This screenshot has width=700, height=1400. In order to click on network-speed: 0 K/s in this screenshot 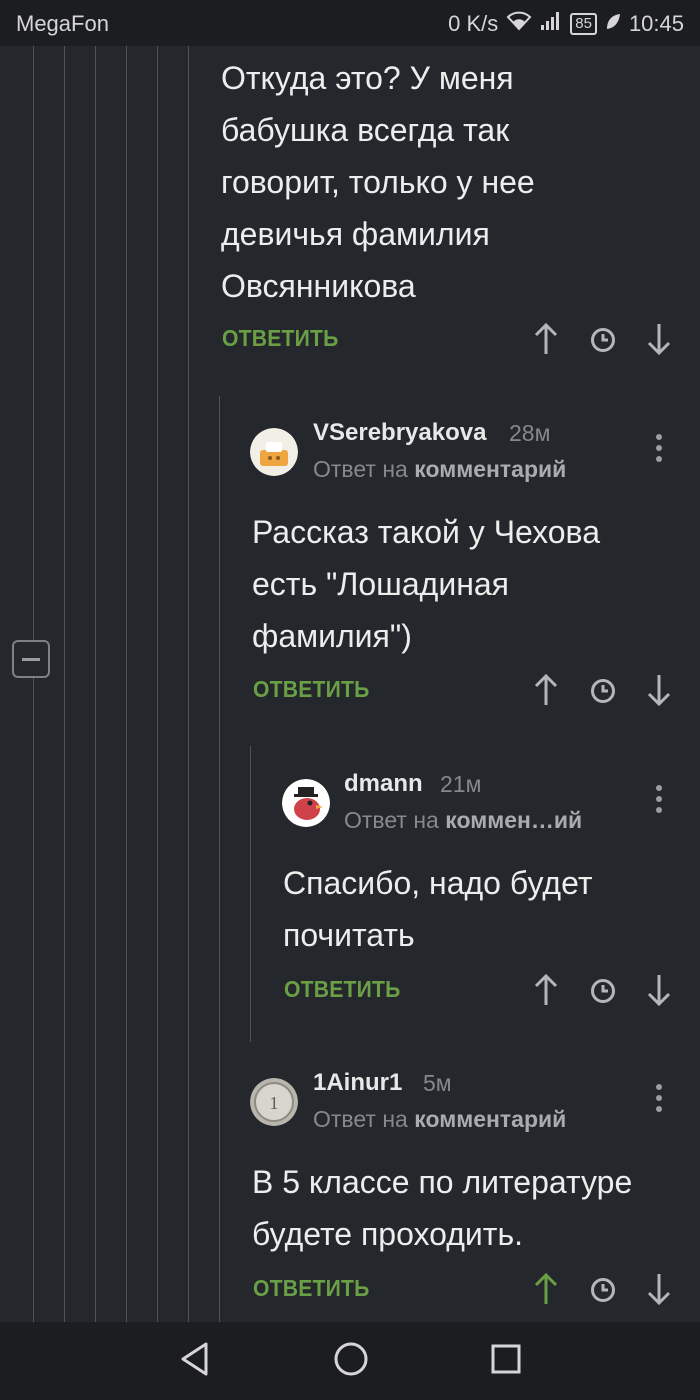, I will do `click(473, 23)`.